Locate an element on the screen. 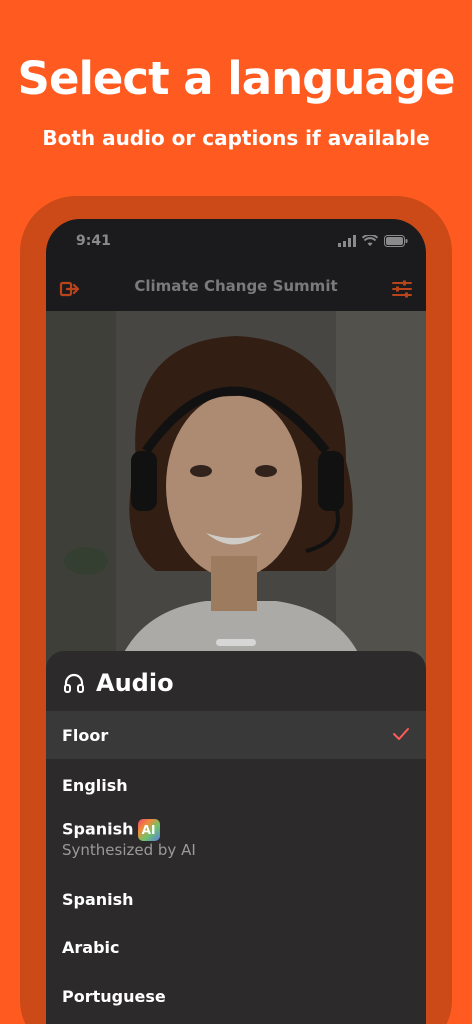 The width and height of the screenshot is (472, 1024). status-bar: 9:41 is located at coordinates (236, 241).